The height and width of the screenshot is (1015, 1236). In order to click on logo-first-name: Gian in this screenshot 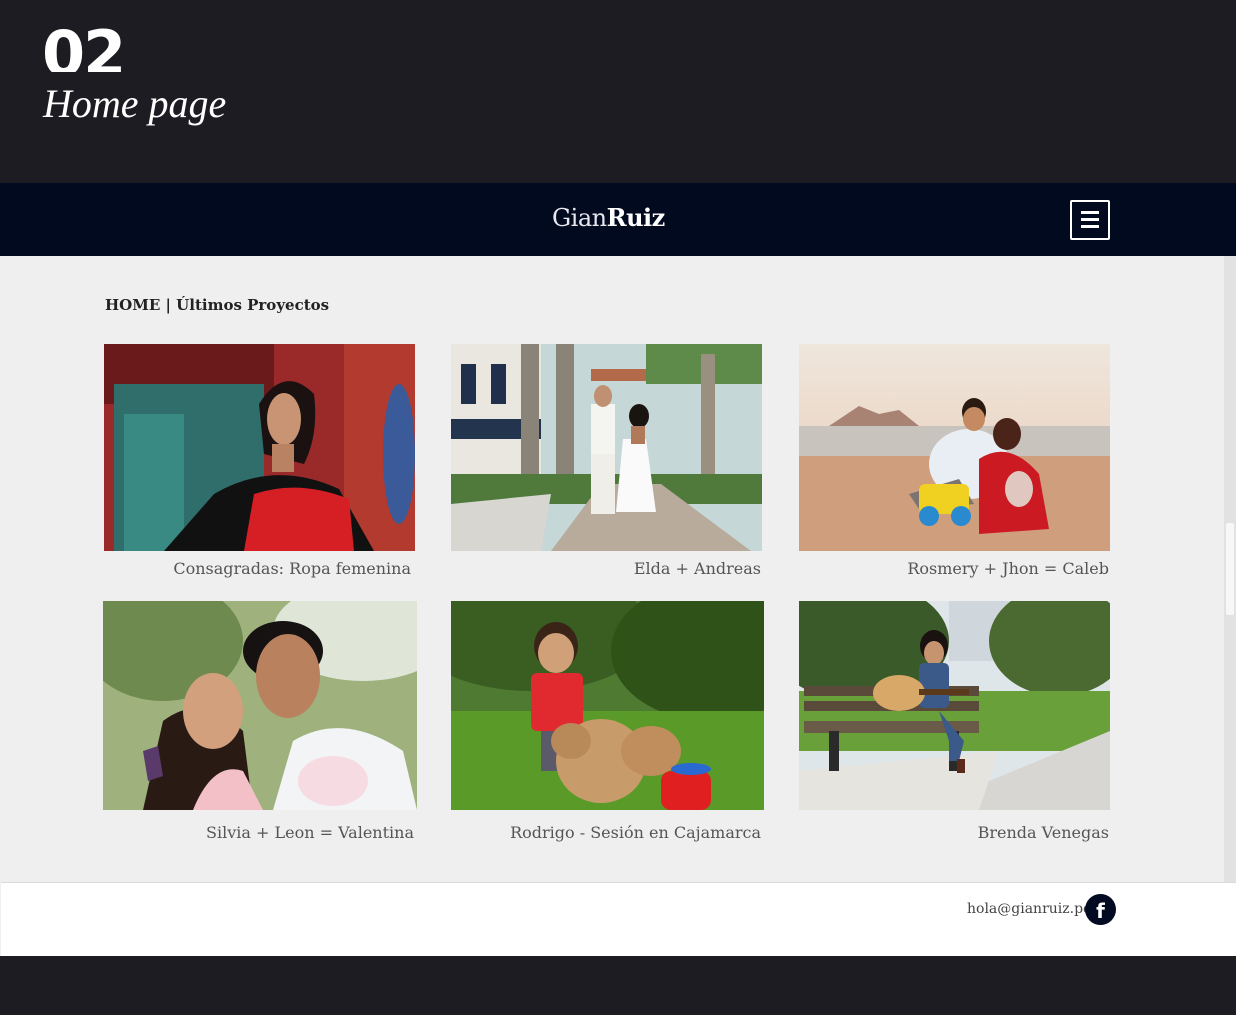, I will do `click(579, 218)`.